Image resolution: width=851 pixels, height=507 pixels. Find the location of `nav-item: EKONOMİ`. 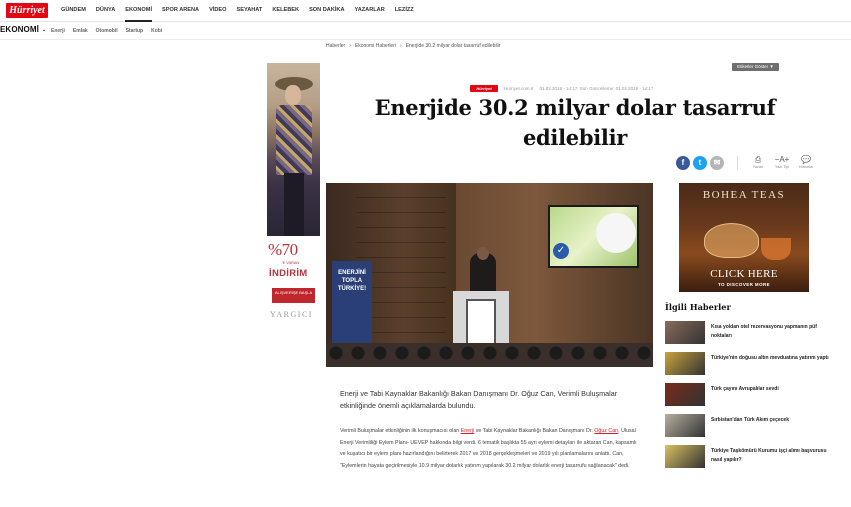

nav-item: EKONOMİ is located at coordinates (138, 11).